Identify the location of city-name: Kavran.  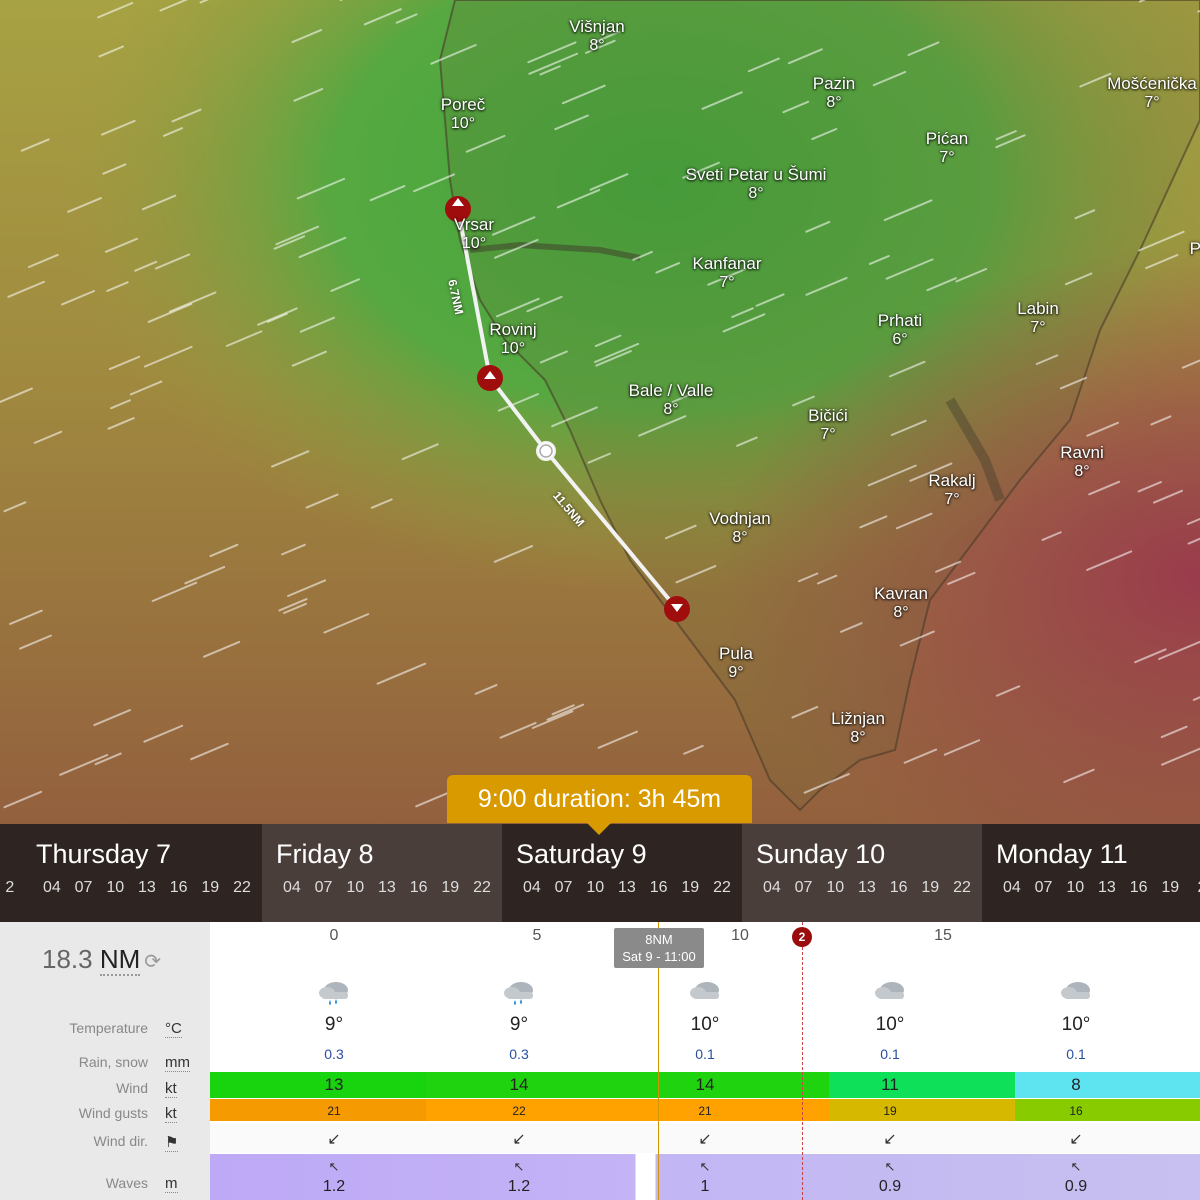
(901, 593).